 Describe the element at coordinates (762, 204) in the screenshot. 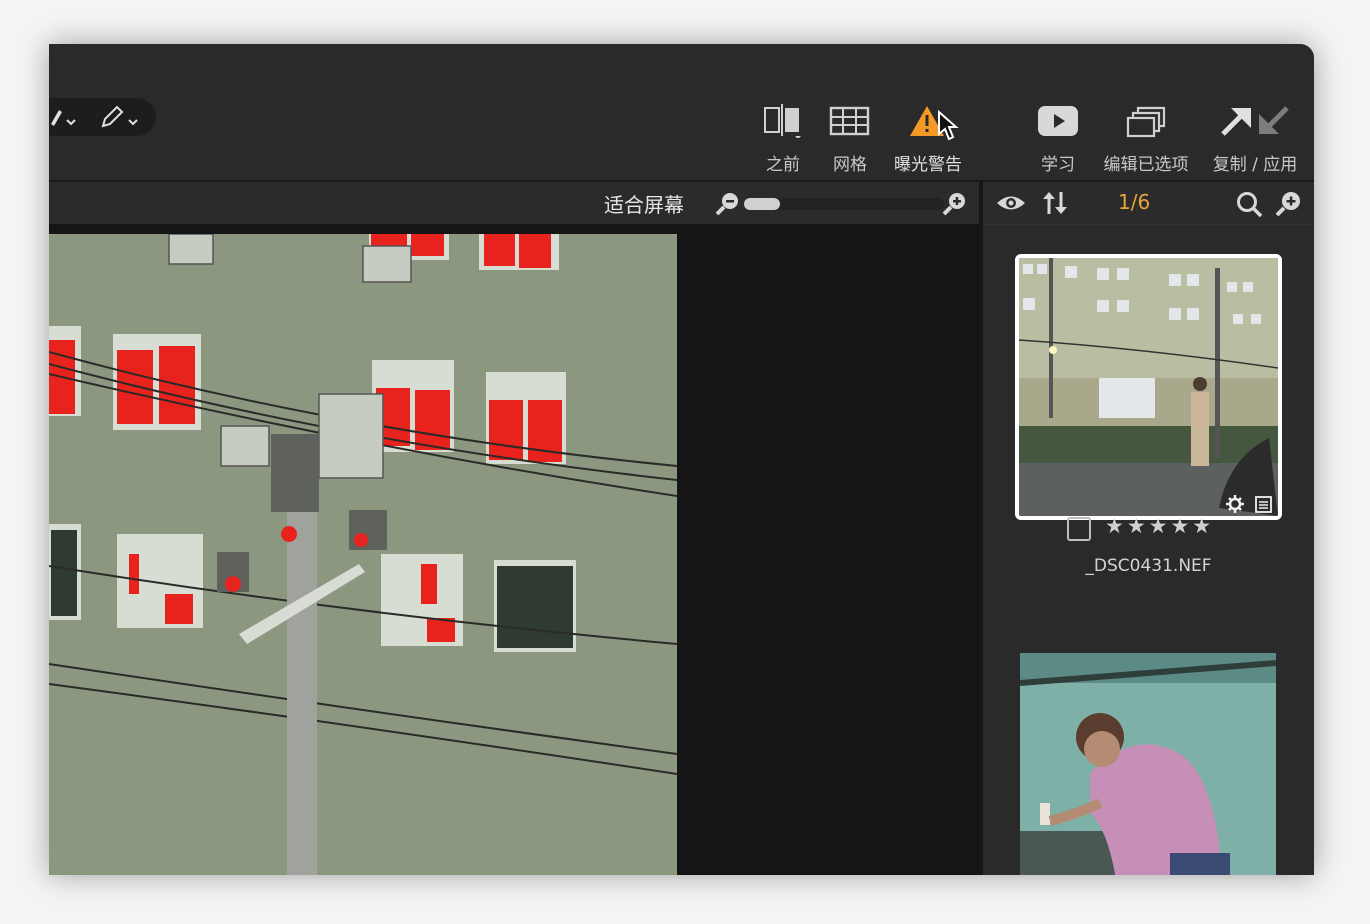

I see `zoom-slider-fill` at that location.